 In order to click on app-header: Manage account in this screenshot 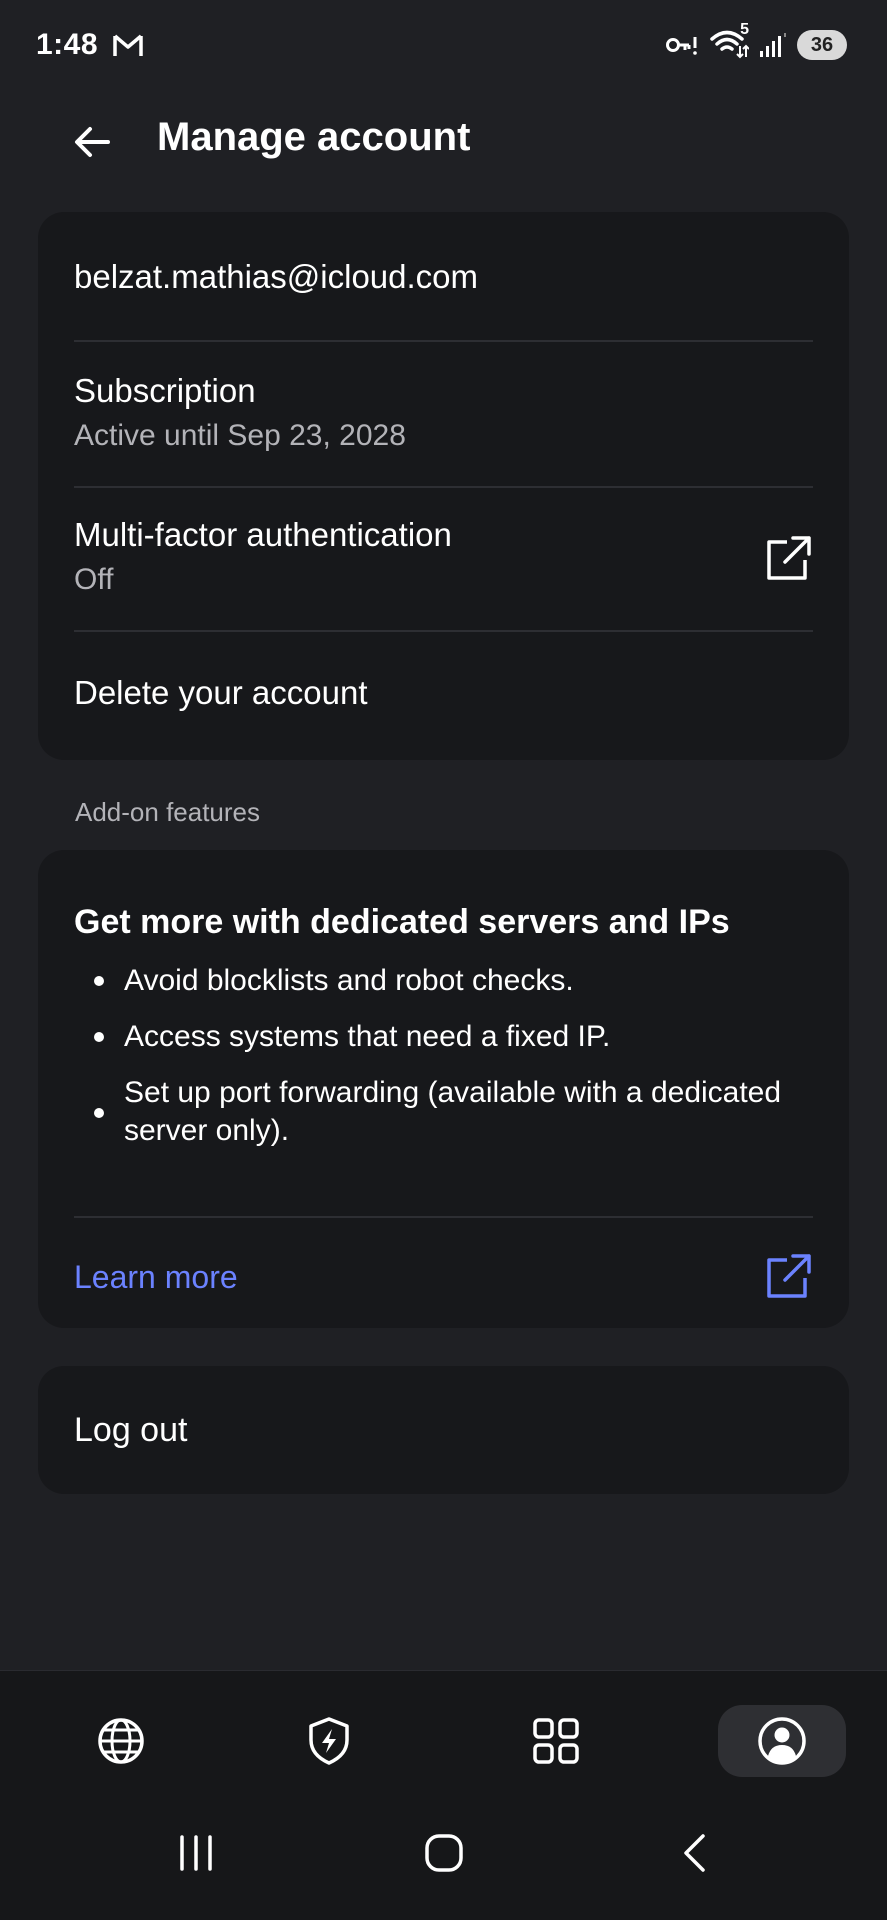, I will do `click(443, 142)`.